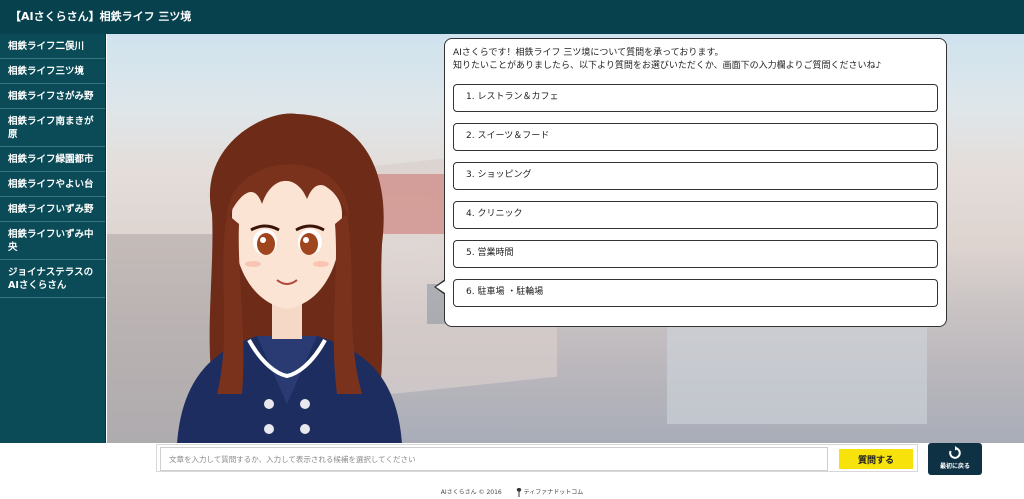  Describe the element at coordinates (439, 287) in the screenshot. I see `bubble-tail` at that location.